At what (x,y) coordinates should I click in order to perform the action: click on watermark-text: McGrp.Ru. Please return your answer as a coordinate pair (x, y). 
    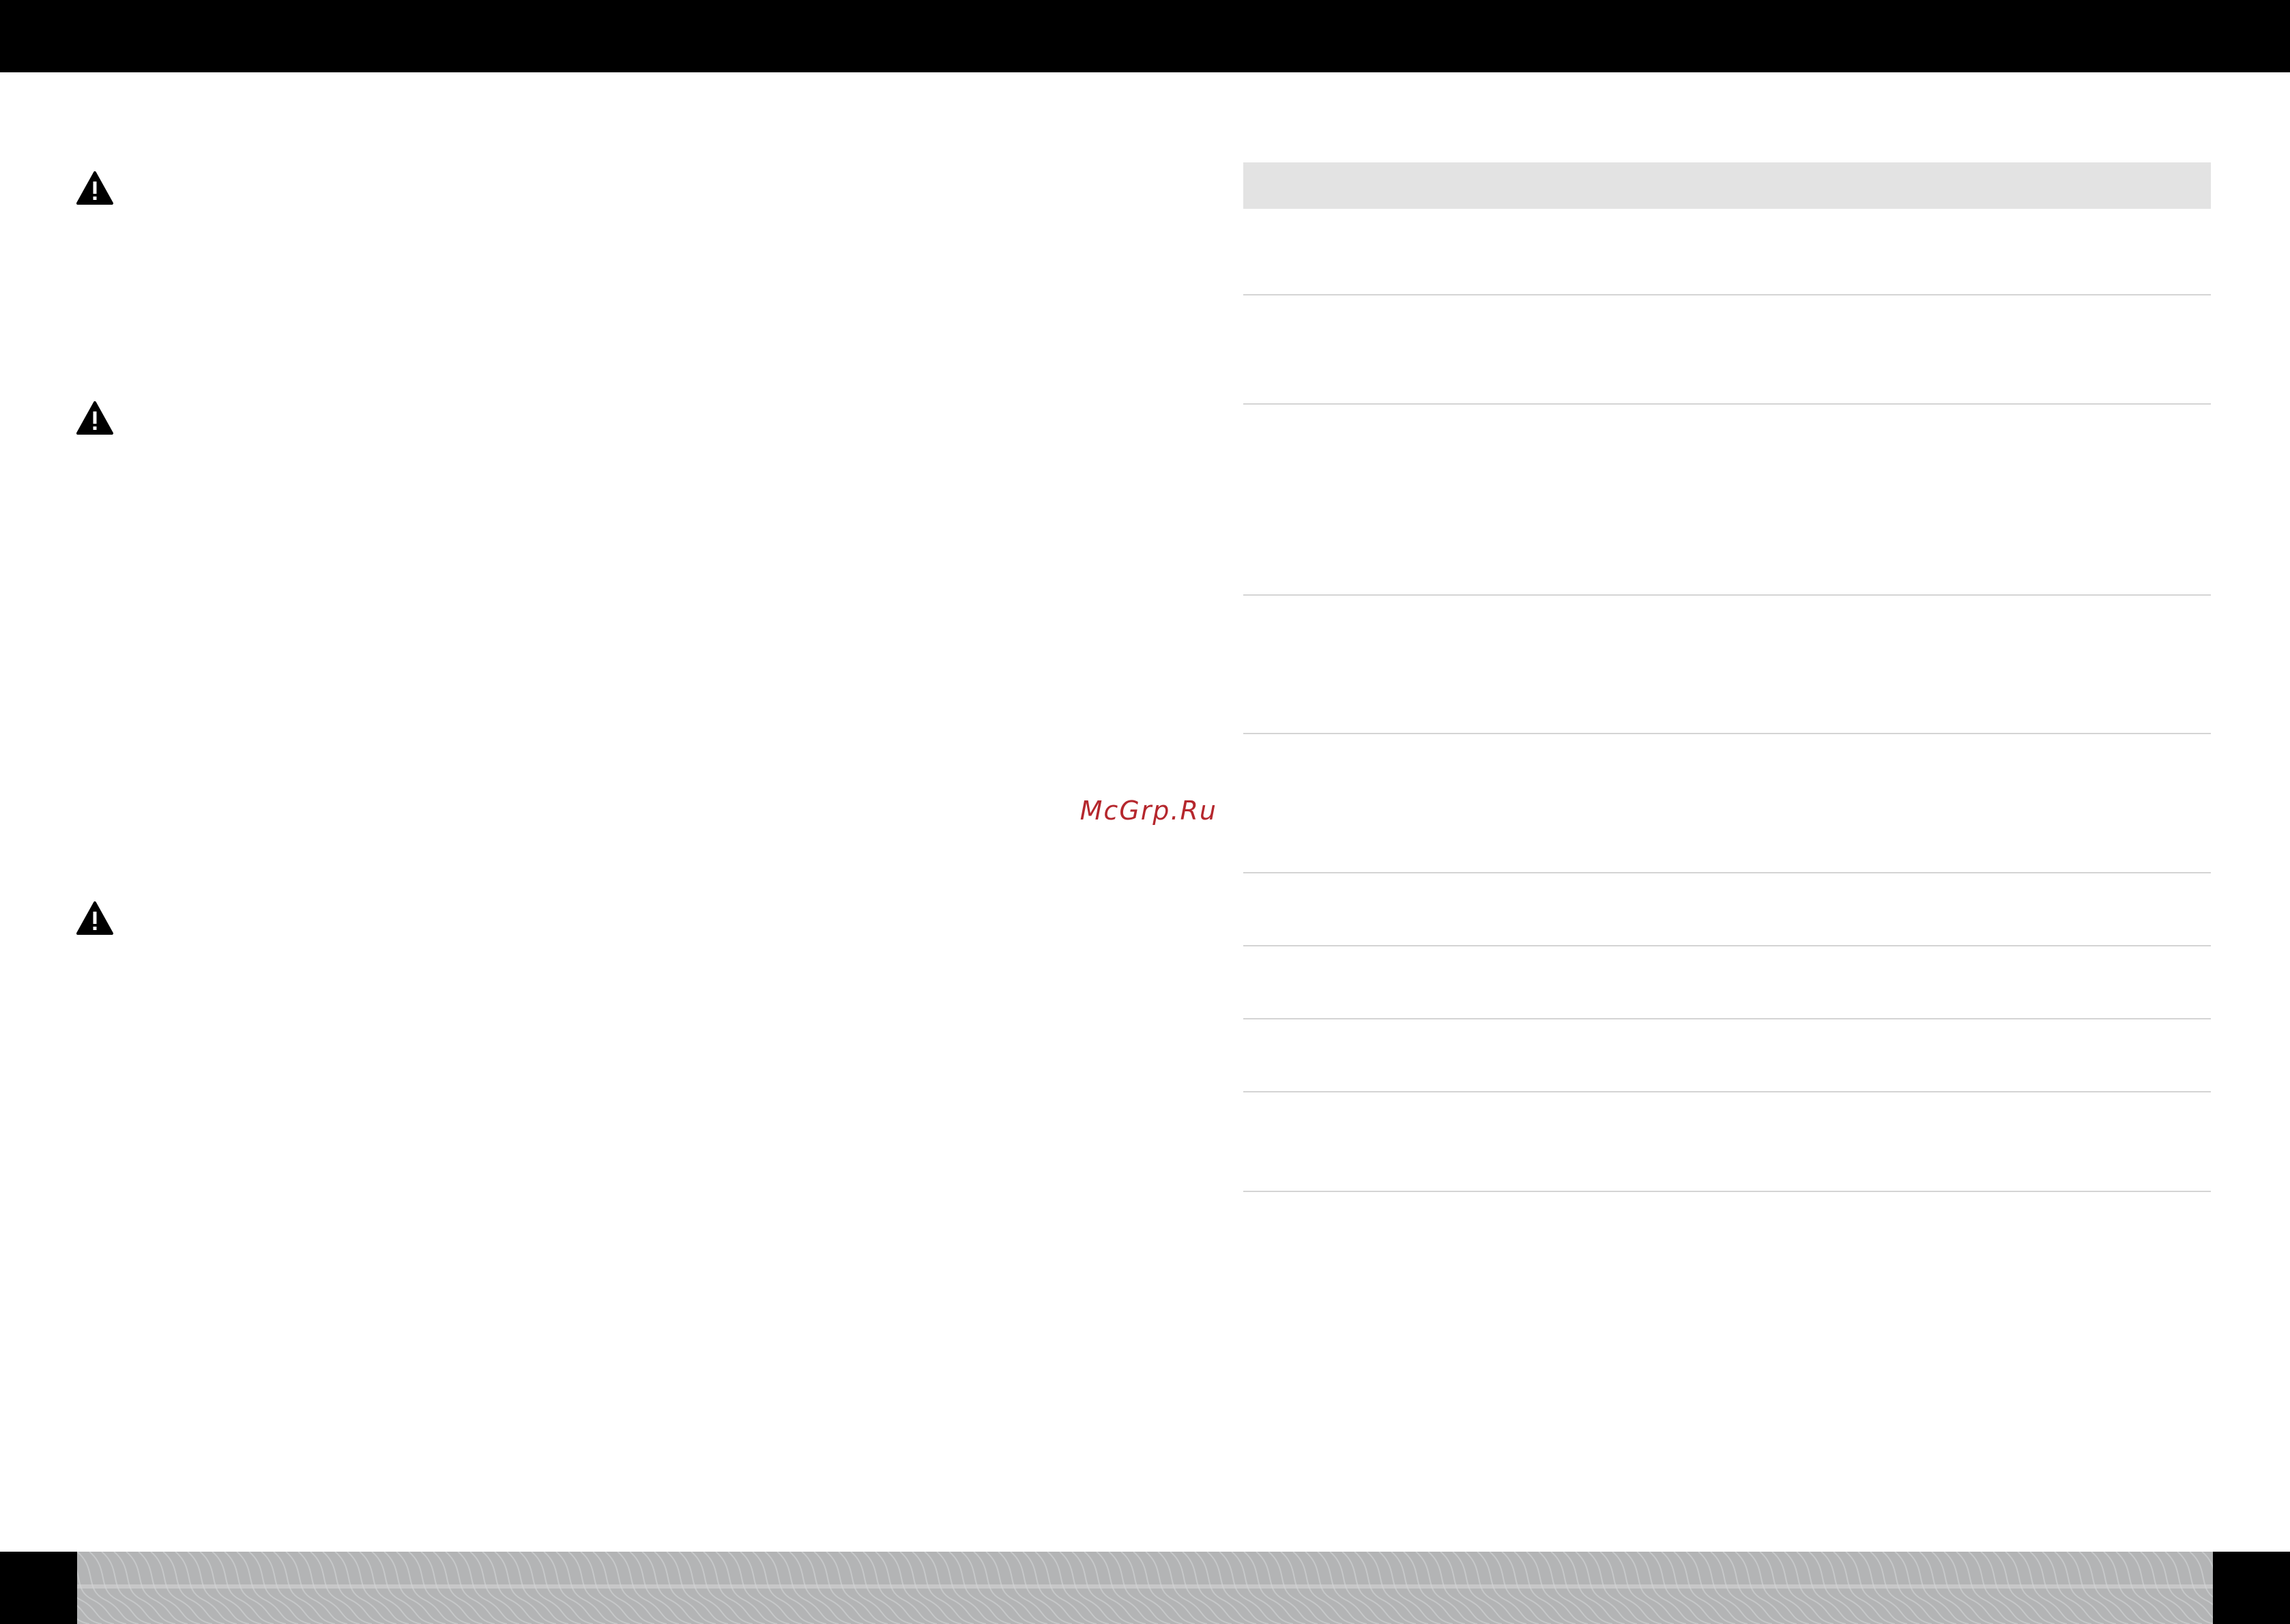
    Looking at the image, I should click on (1148, 811).